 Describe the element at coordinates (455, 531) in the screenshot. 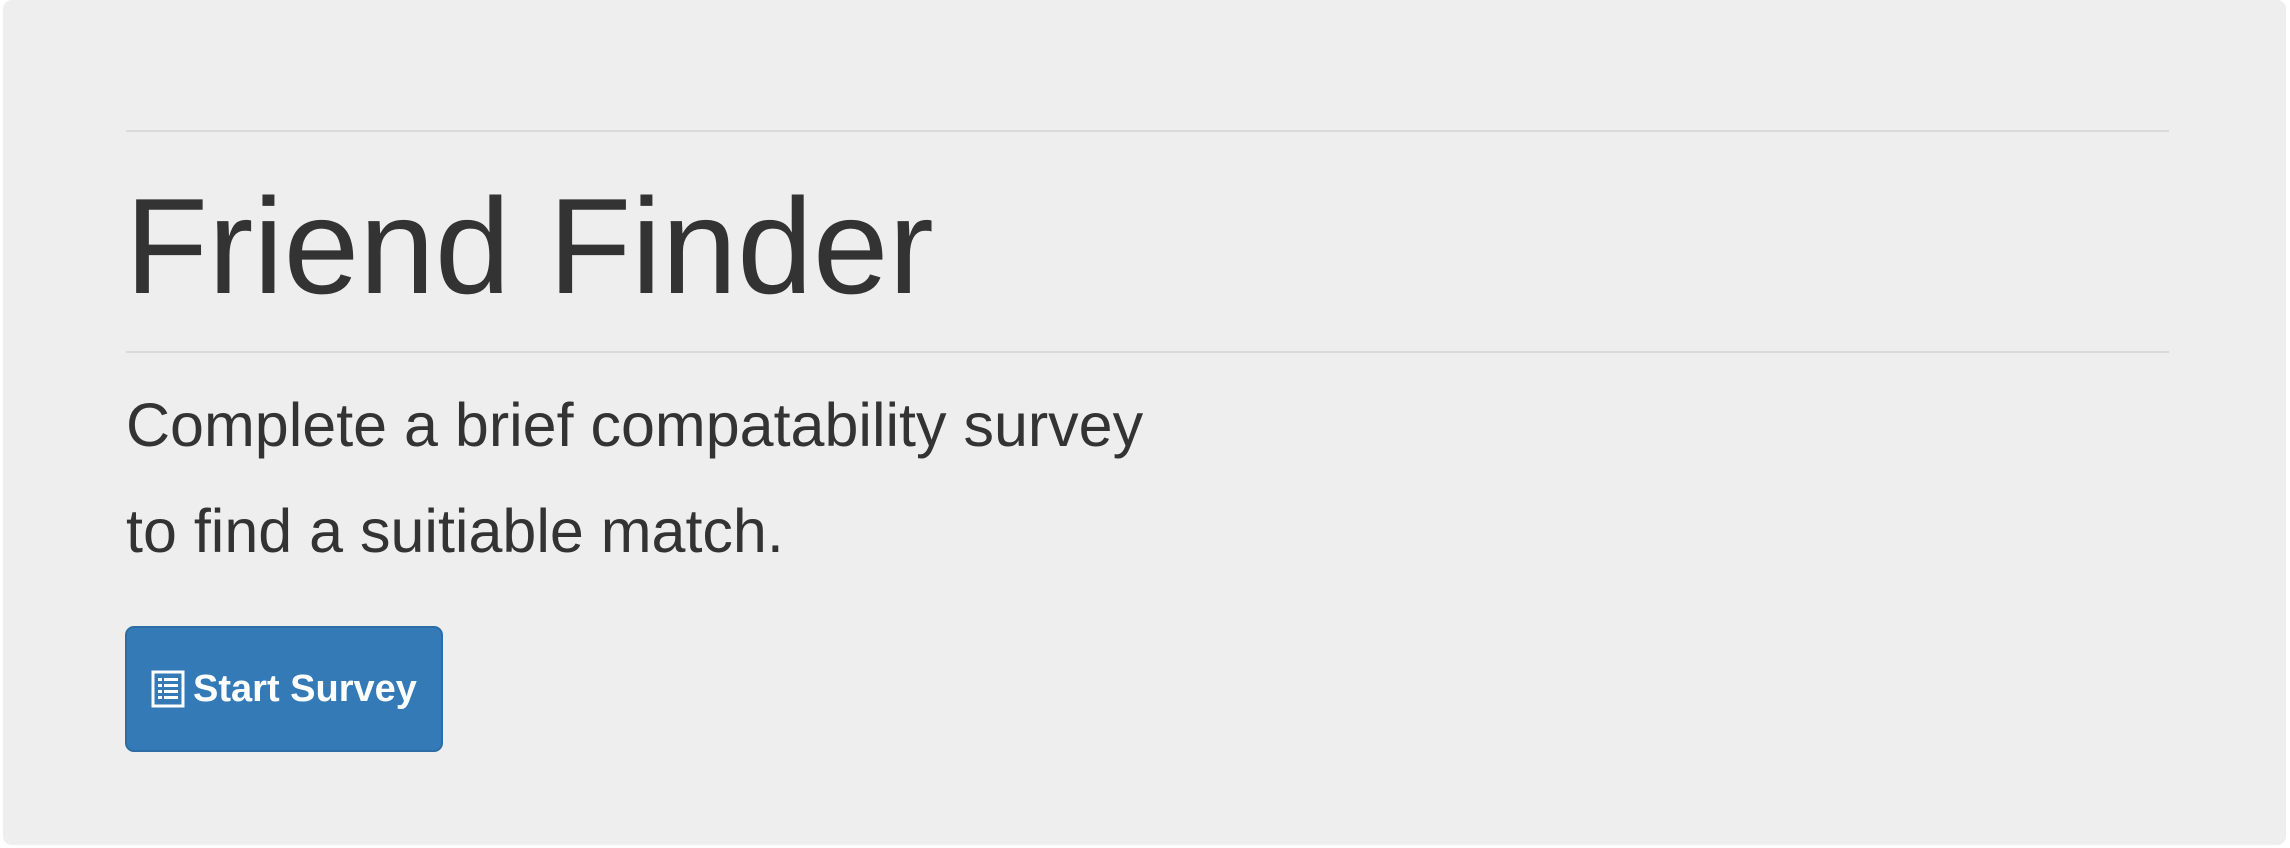

I see `lead-text-line-2: to find a suitiable match.` at that location.